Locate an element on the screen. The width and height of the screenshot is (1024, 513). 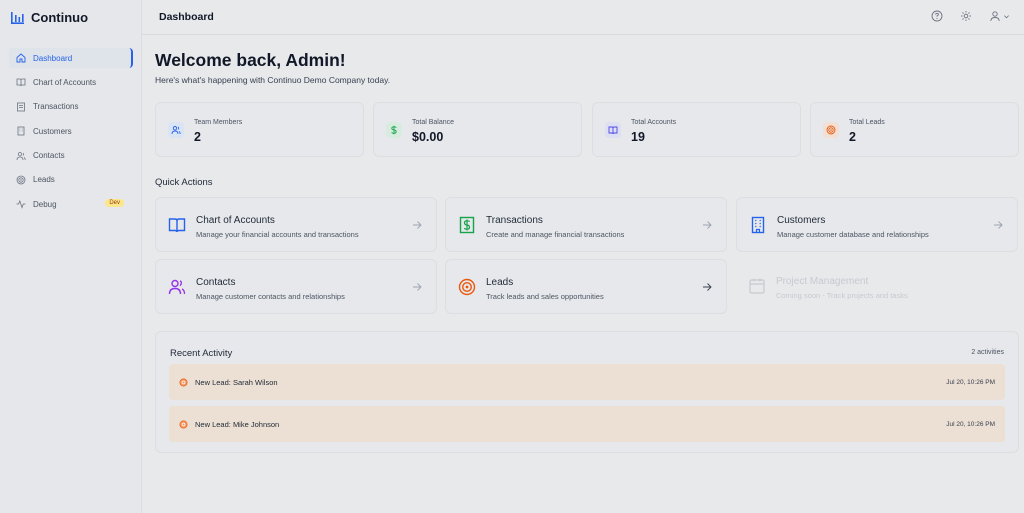
stat-label: Total Accounts is located at coordinates (654, 122).